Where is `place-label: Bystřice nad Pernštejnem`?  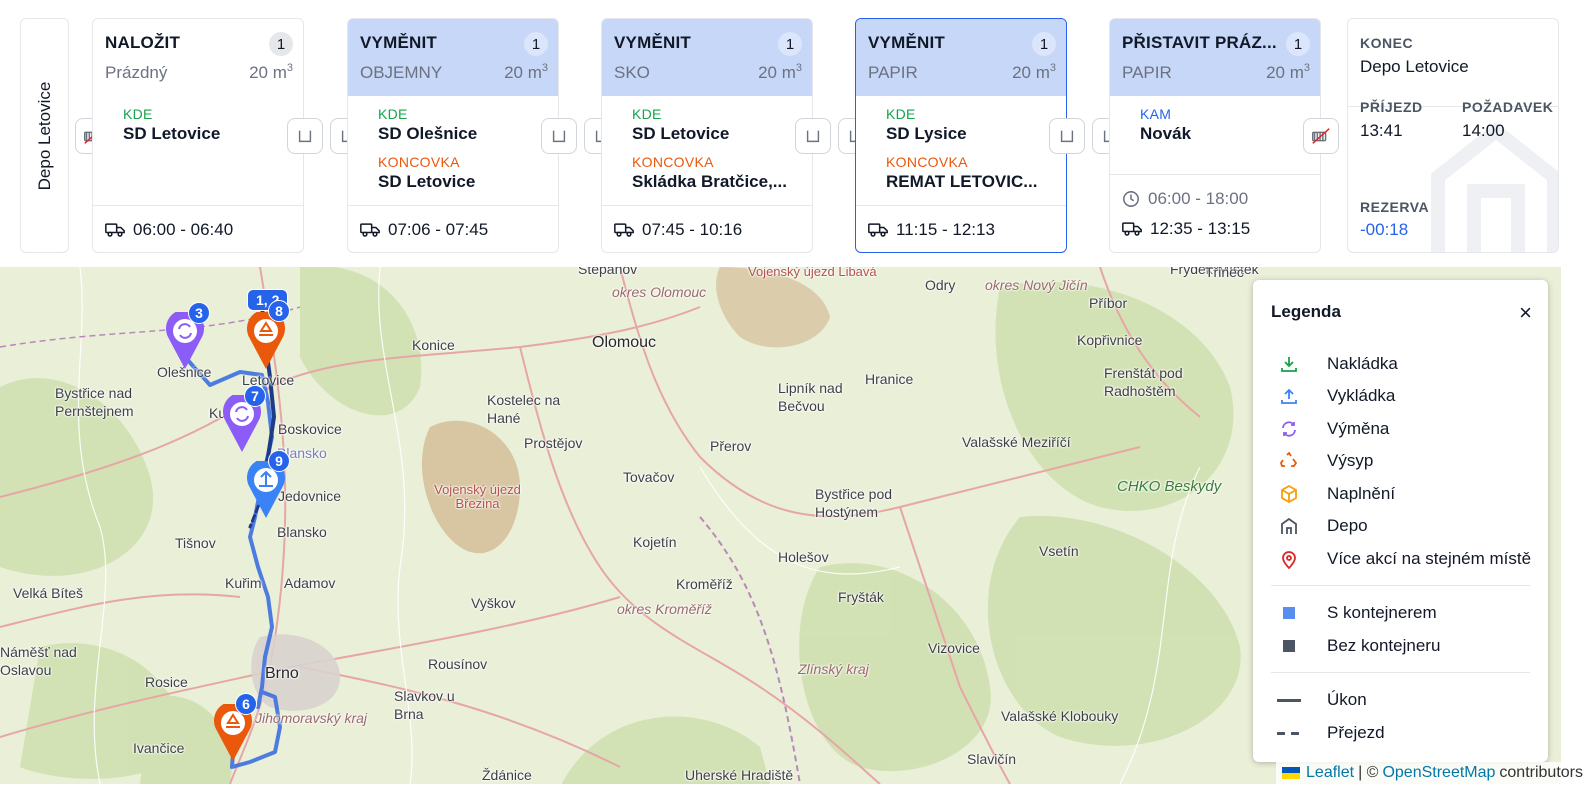 place-label: Bystřice nad Pernštejnem is located at coordinates (94, 402).